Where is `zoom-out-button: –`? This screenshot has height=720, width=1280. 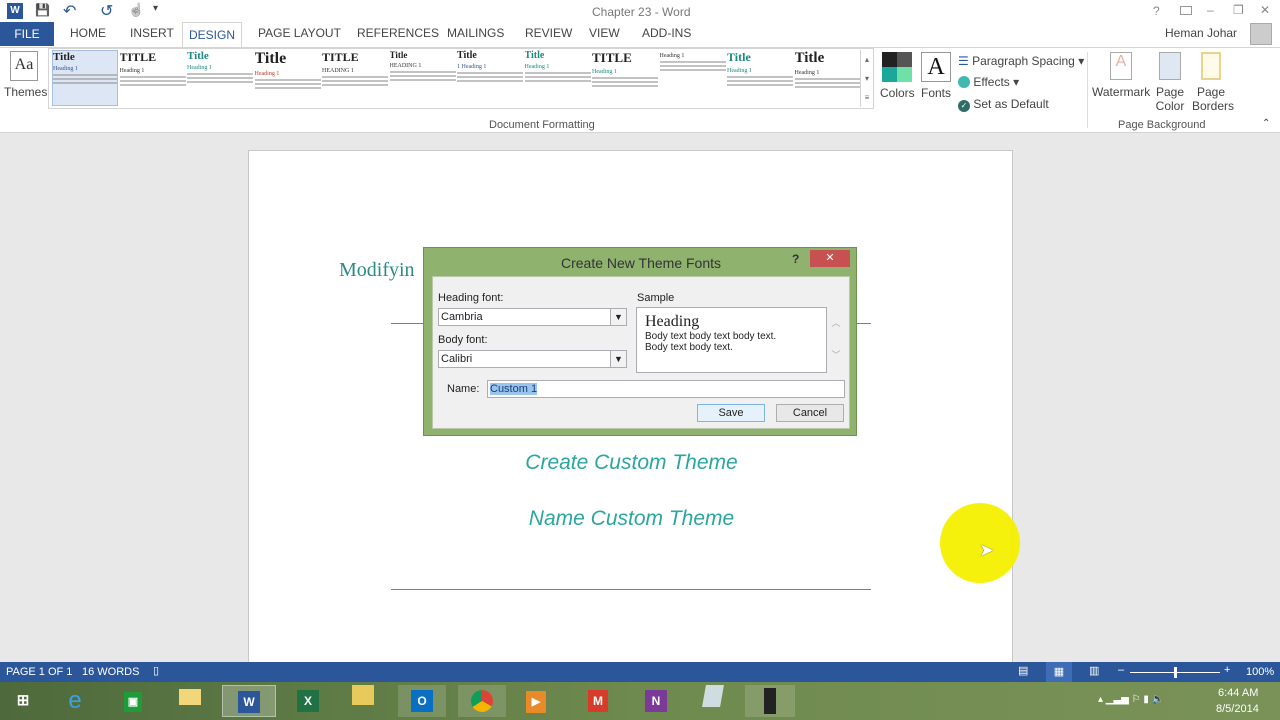 zoom-out-button: – is located at coordinates (1121, 670).